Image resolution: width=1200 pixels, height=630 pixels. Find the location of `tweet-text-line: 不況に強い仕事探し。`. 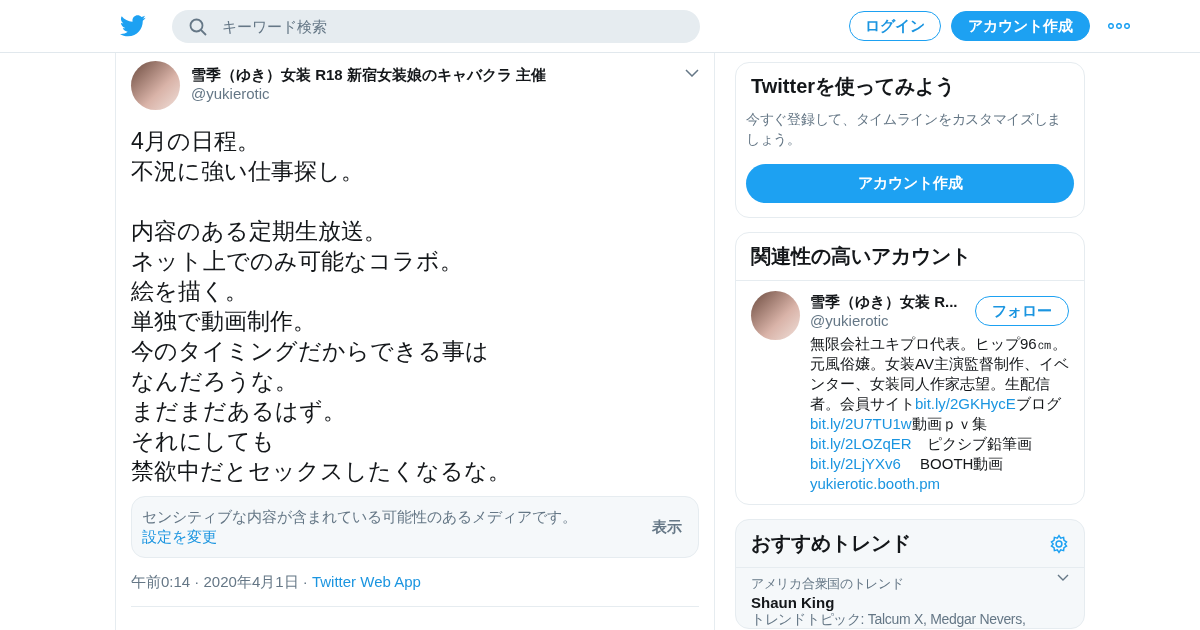

tweet-text-line: 不況に強い仕事探し。 is located at coordinates (248, 171).